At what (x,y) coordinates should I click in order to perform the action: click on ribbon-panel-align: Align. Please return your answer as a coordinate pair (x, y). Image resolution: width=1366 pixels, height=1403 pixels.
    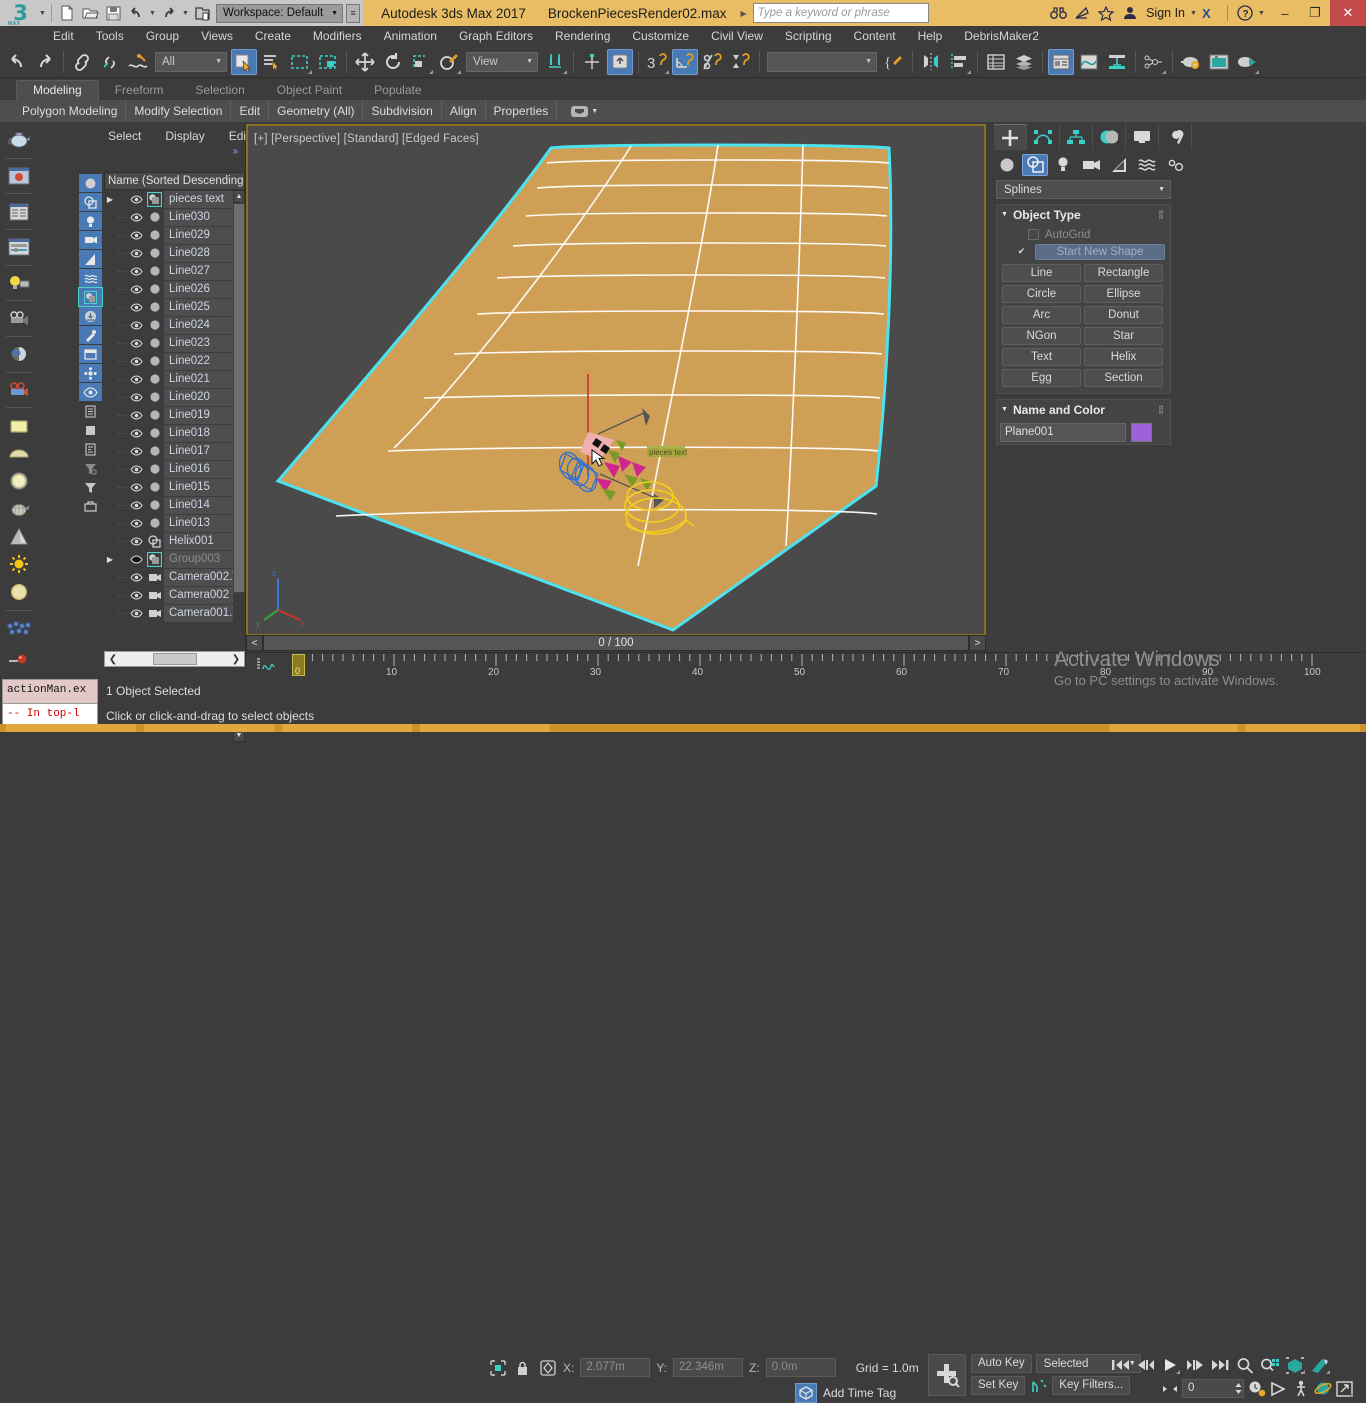
    Looking at the image, I should click on (464, 111).